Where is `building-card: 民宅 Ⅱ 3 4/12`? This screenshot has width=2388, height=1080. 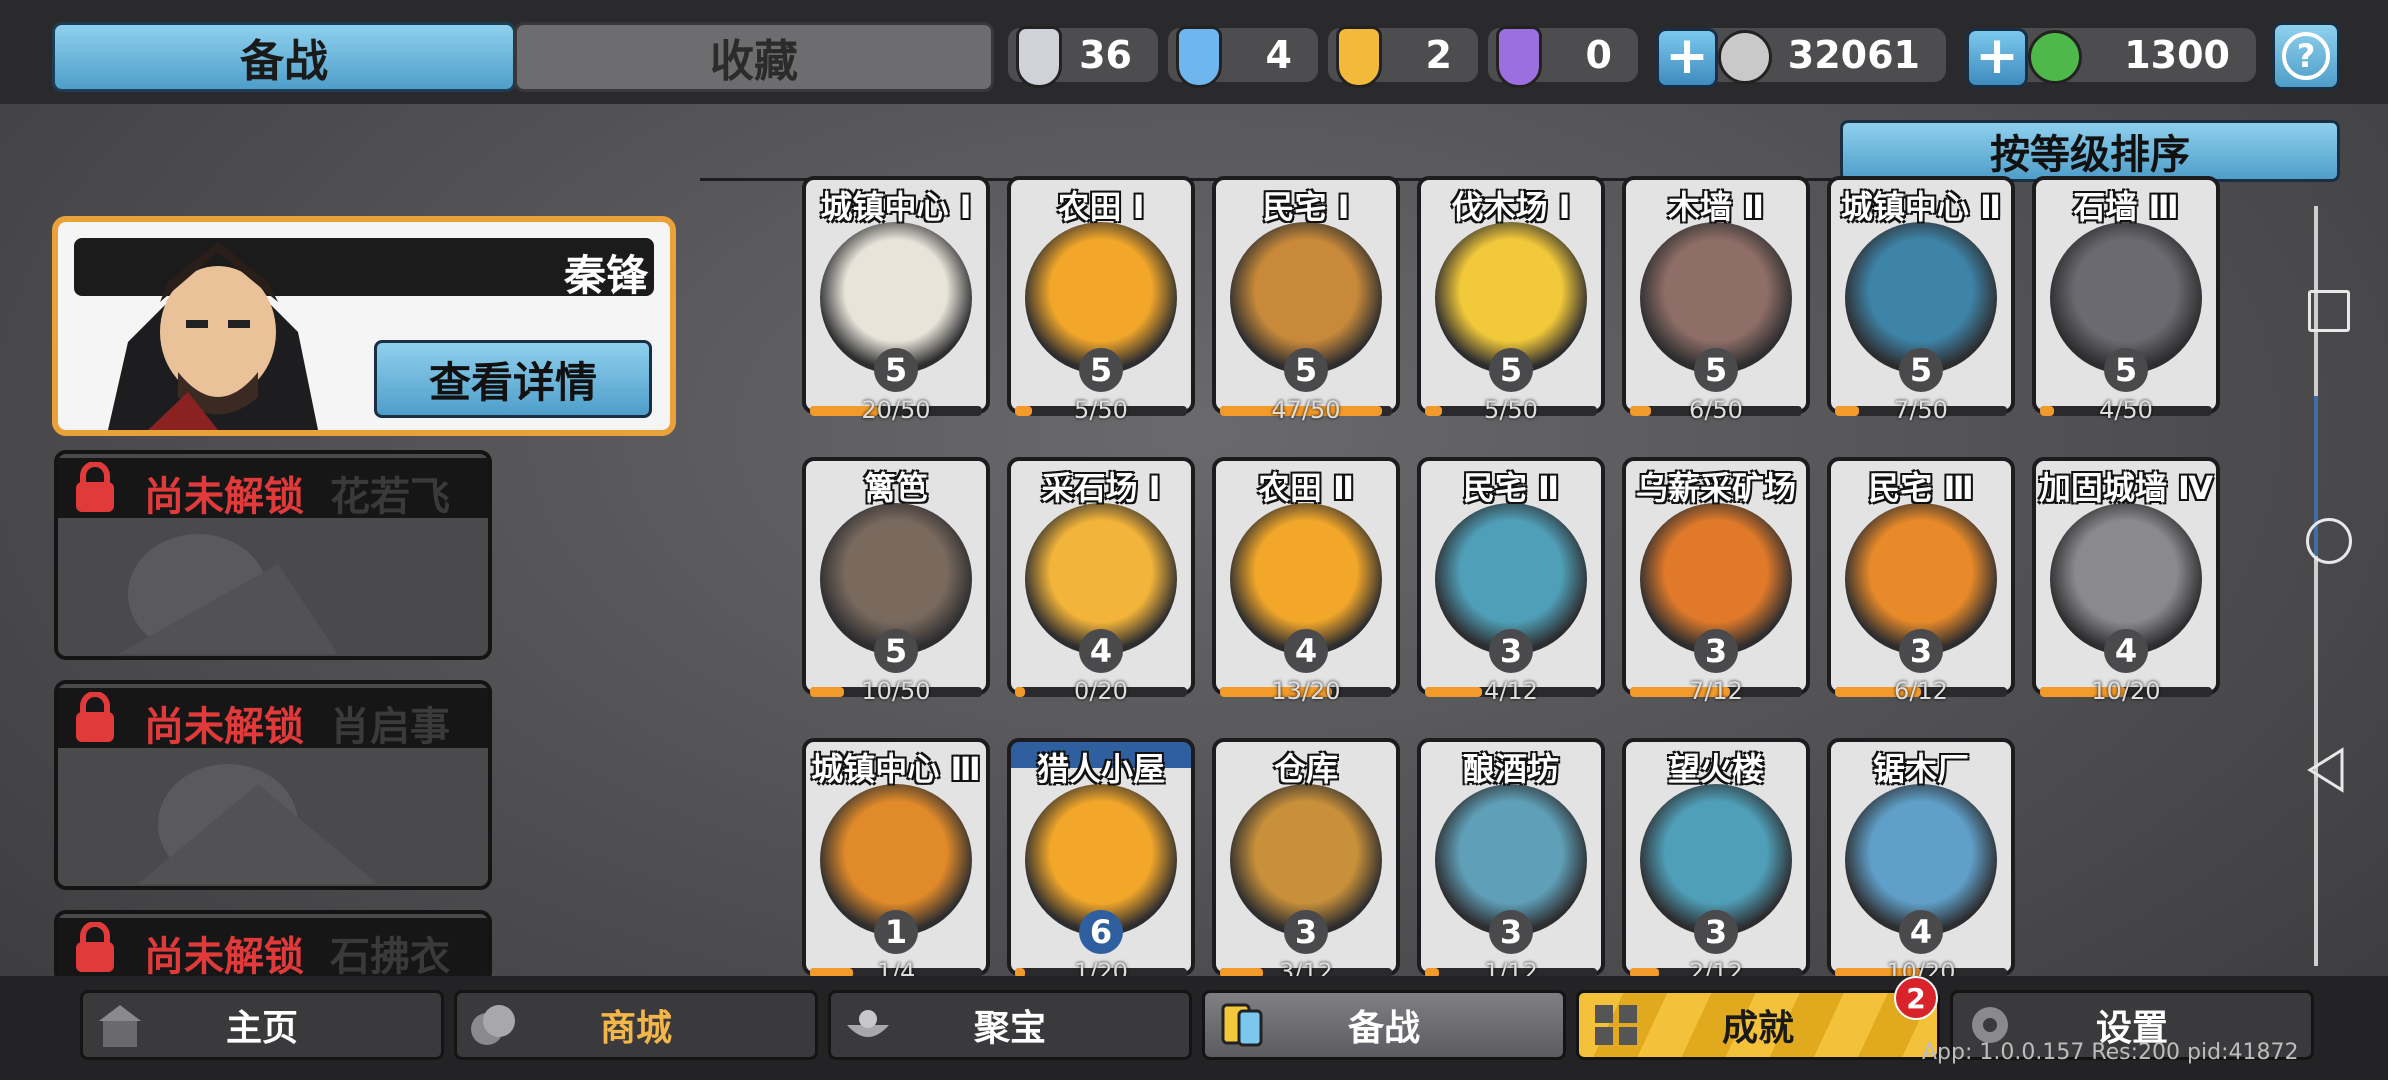 building-card: 民宅 Ⅱ 3 4/12 is located at coordinates (1511, 581).